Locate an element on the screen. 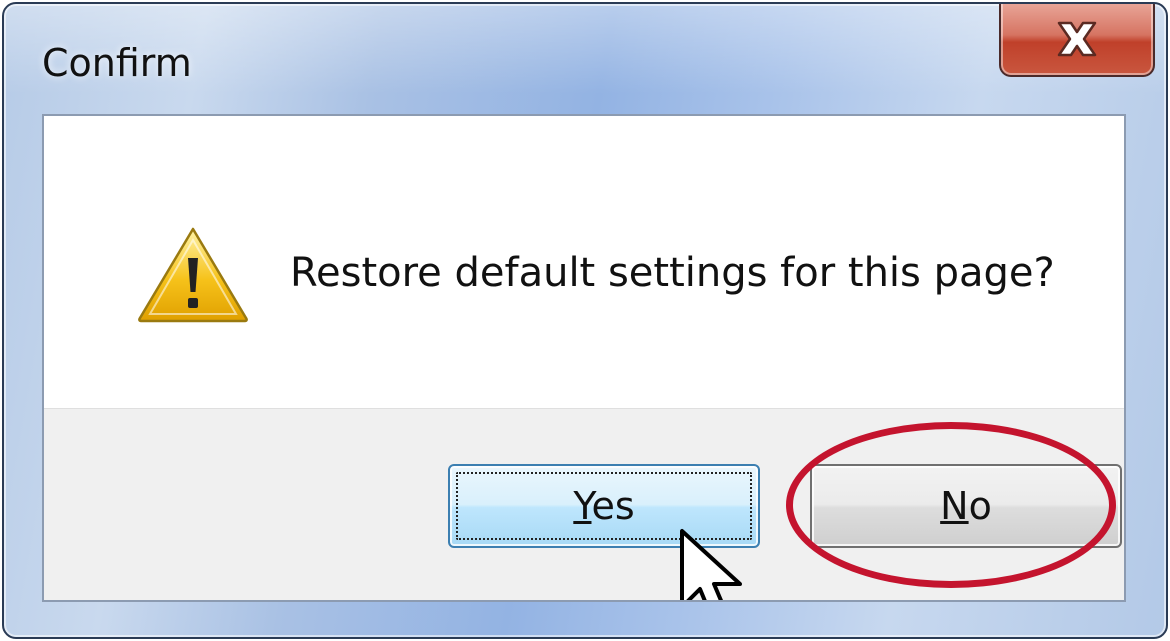 Image resolution: width=1170 pixels, height=641 pixels. yes-mnemonic: Y is located at coordinates (582, 506).